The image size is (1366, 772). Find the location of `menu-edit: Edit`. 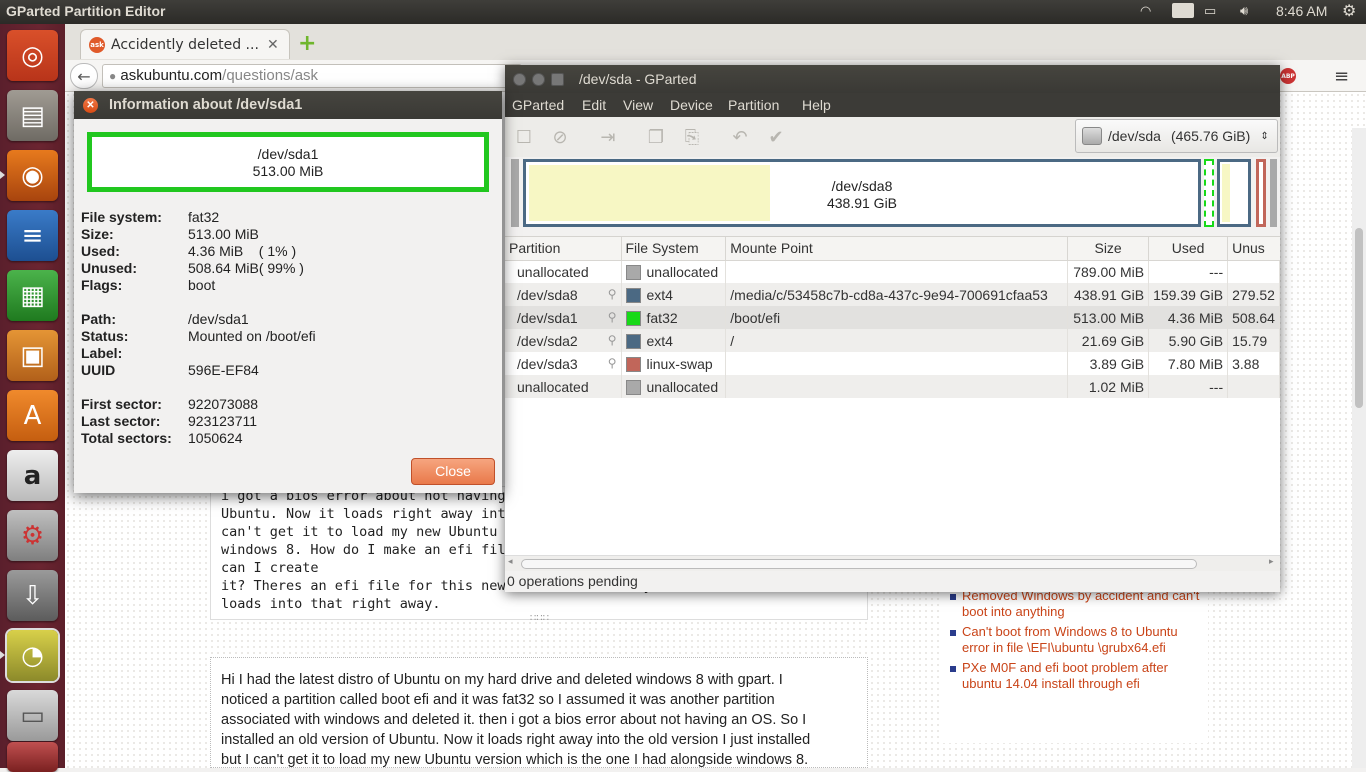

menu-edit: Edit is located at coordinates (594, 105).